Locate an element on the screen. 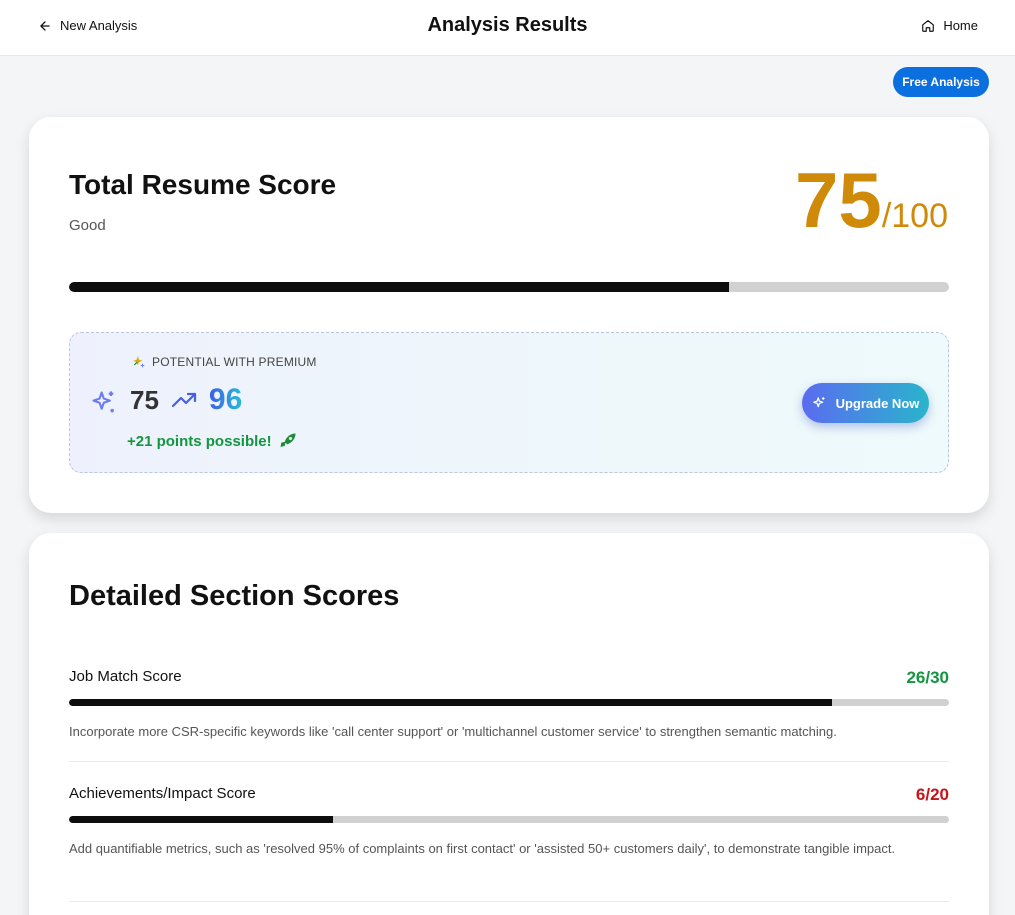 This screenshot has height=915, width=1015. total-score-title: Total Resume Score is located at coordinates (203, 184).